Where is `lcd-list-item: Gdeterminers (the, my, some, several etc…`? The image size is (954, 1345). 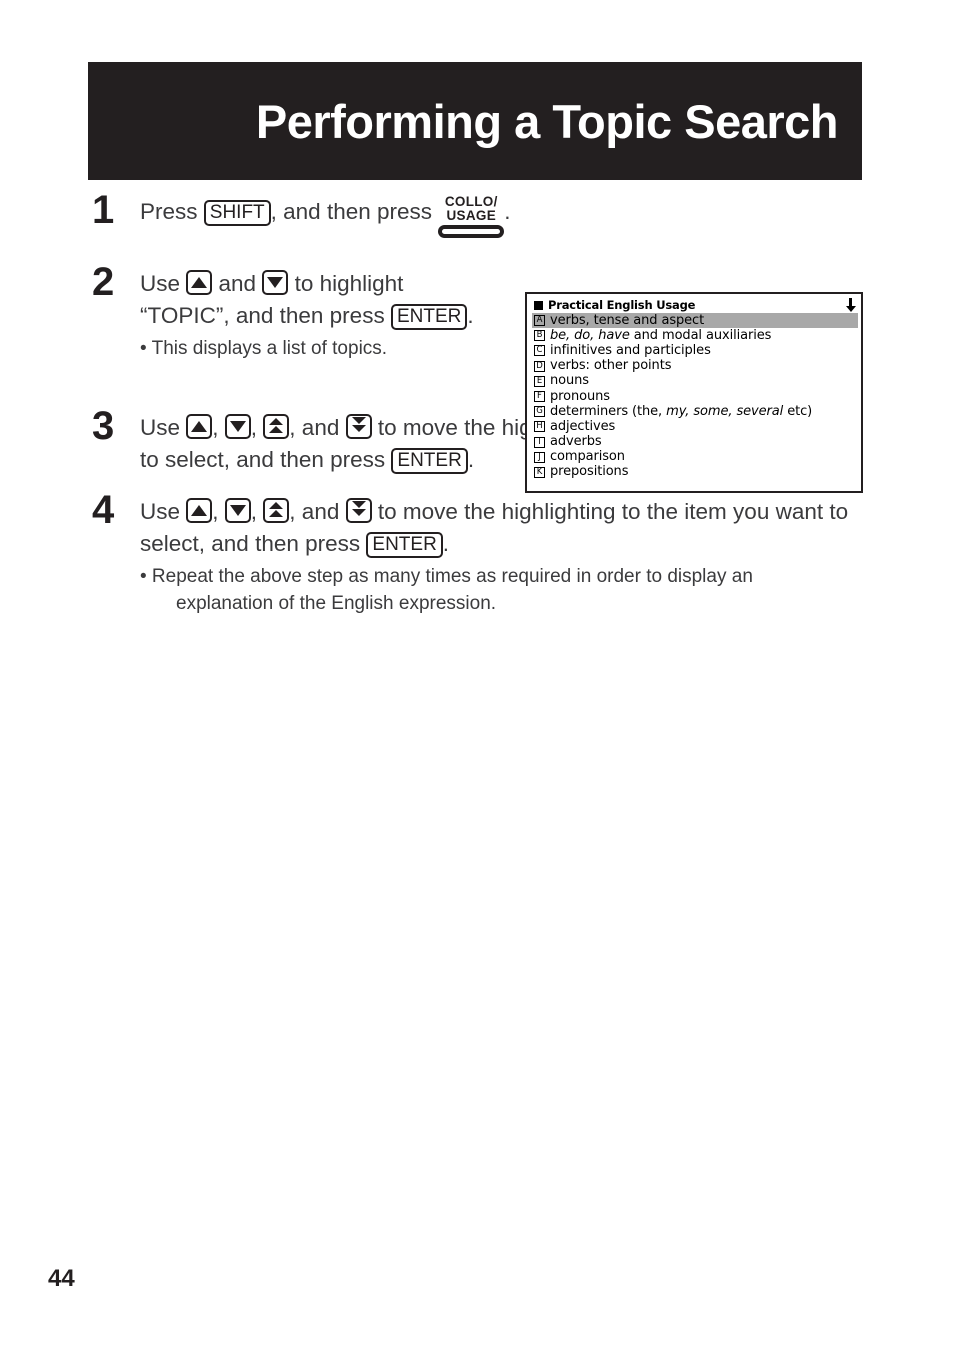
lcd-list-item: Gdeterminers (the, my, some, several etc… is located at coordinates (695, 411).